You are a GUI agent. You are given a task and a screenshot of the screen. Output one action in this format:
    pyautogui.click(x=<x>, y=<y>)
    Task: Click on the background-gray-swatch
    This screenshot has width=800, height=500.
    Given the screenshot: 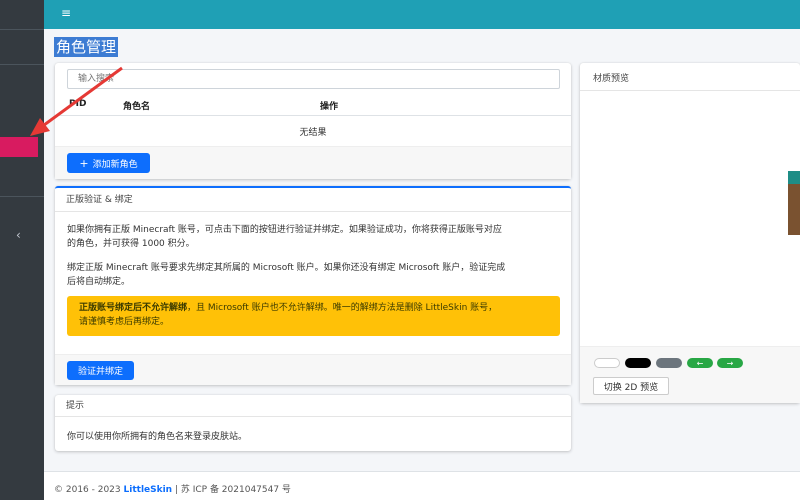 What is the action you would take?
    pyautogui.click(x=669, y=363)
    